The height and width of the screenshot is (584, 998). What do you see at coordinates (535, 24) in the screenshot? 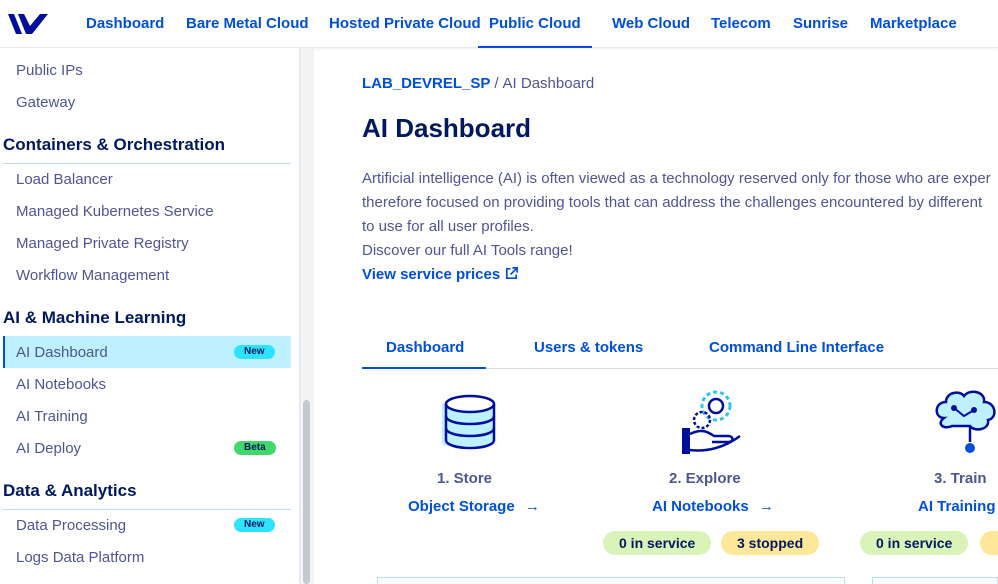
I see `nav-public-cloud: Public Cloud` at bounding box center [535, 24].